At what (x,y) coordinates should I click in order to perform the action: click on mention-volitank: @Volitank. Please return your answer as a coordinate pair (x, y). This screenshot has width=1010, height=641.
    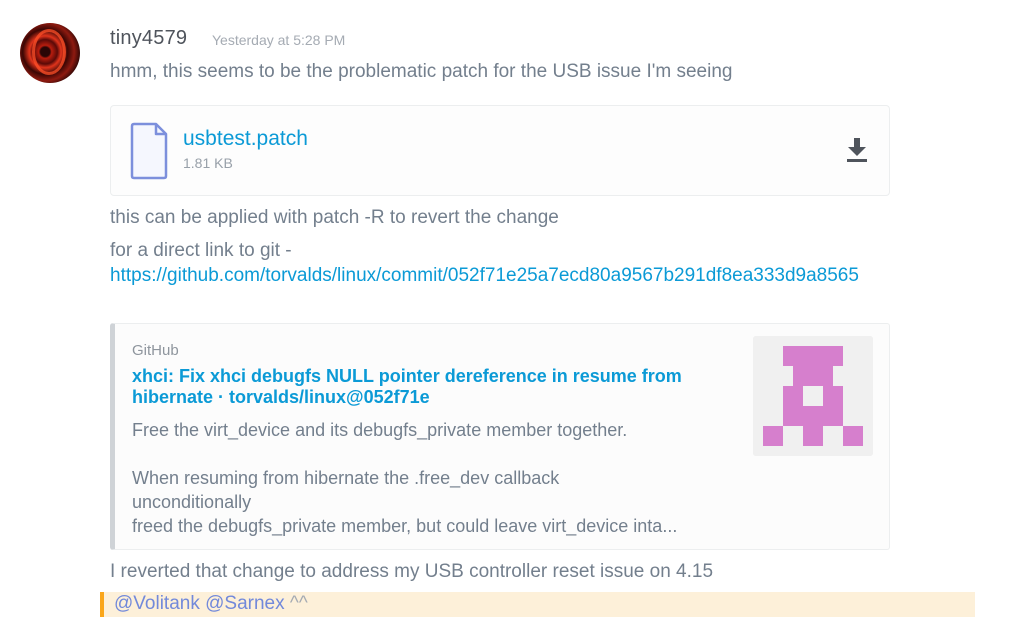
    Looking at the image, I should click on (157, 603).